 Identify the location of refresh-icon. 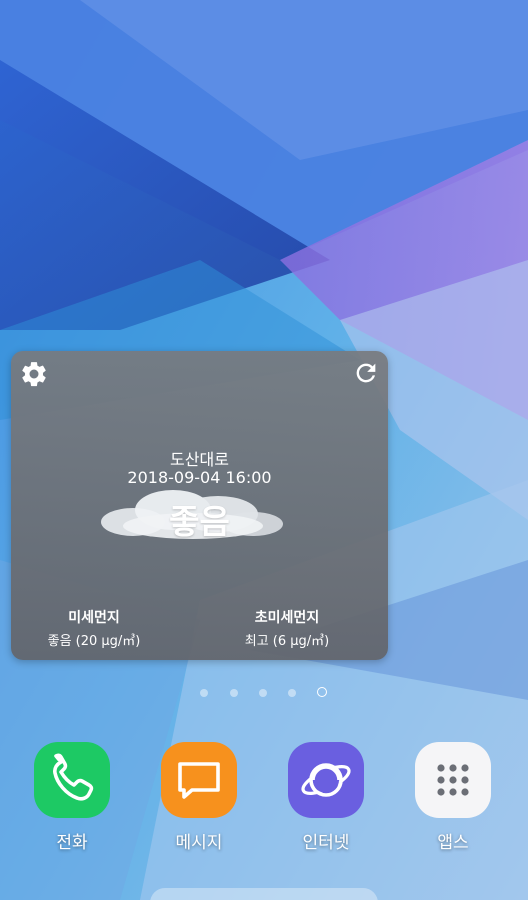
(366, 373).